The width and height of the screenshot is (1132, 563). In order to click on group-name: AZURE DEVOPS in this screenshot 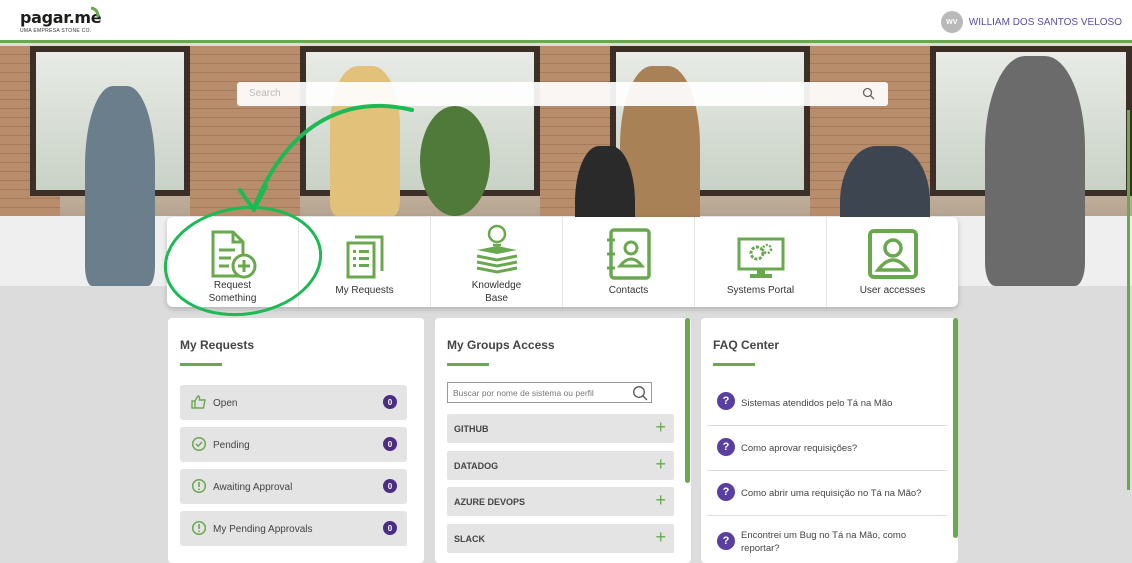, I will do `click(490, 502)`.